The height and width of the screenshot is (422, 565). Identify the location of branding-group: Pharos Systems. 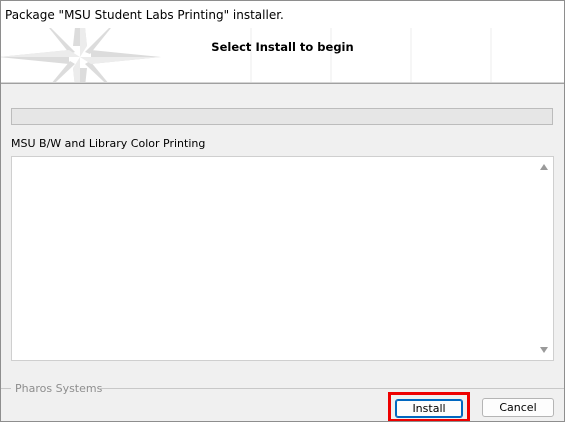
(282, 388).